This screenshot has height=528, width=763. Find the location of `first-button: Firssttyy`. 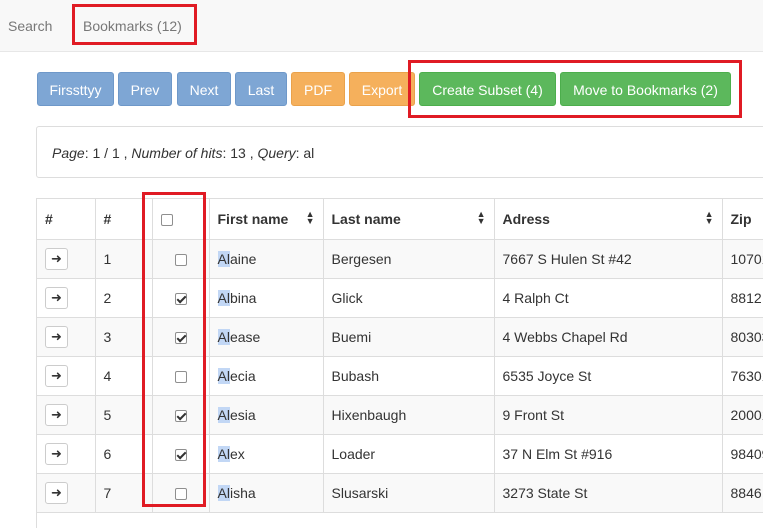

first-button: Firssttyy is located at coordinates (75, 89).